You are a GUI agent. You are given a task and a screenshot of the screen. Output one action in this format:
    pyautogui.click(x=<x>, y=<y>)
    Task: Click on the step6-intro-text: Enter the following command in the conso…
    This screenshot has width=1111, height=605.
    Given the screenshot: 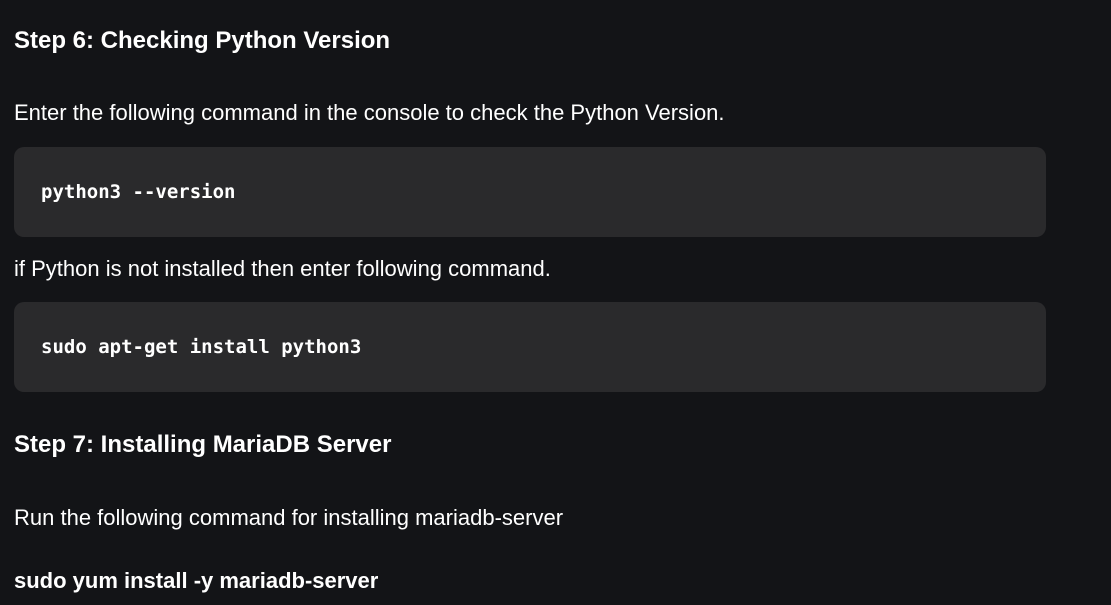 What is the action you would take?
    pyautogui.click(x=369, y=112)
    